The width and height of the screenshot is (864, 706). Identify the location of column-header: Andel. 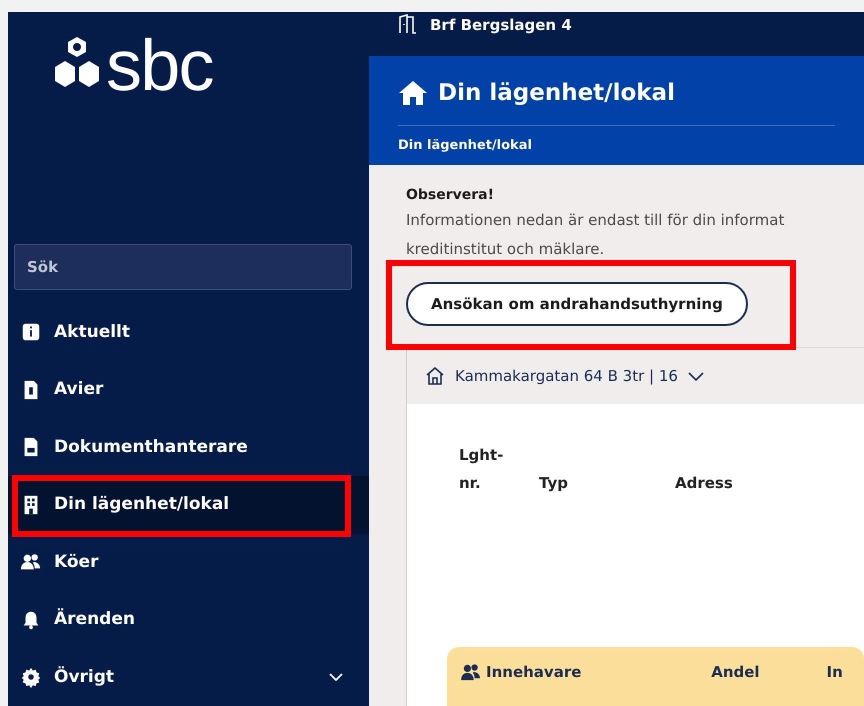
(735, 672).